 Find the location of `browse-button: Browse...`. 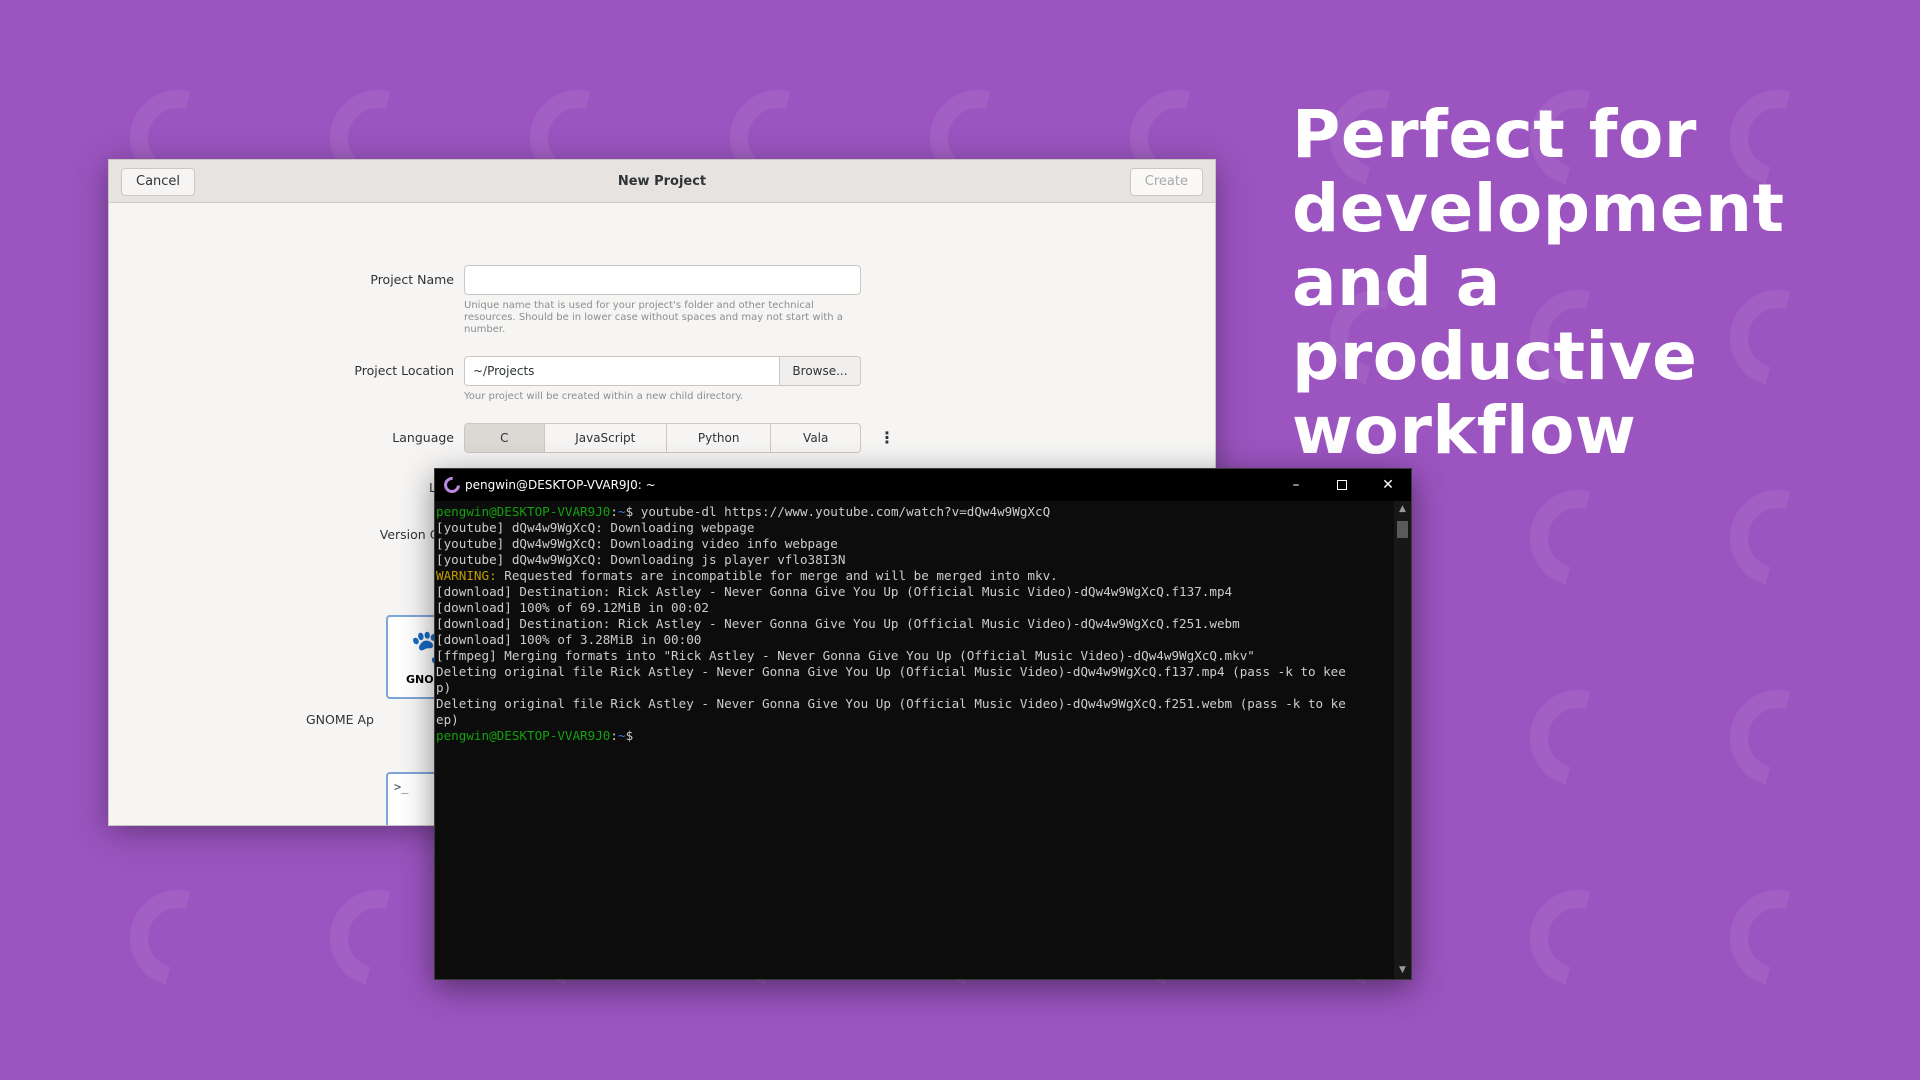

browse-button: Browse... is located at coordinates (820, 371).